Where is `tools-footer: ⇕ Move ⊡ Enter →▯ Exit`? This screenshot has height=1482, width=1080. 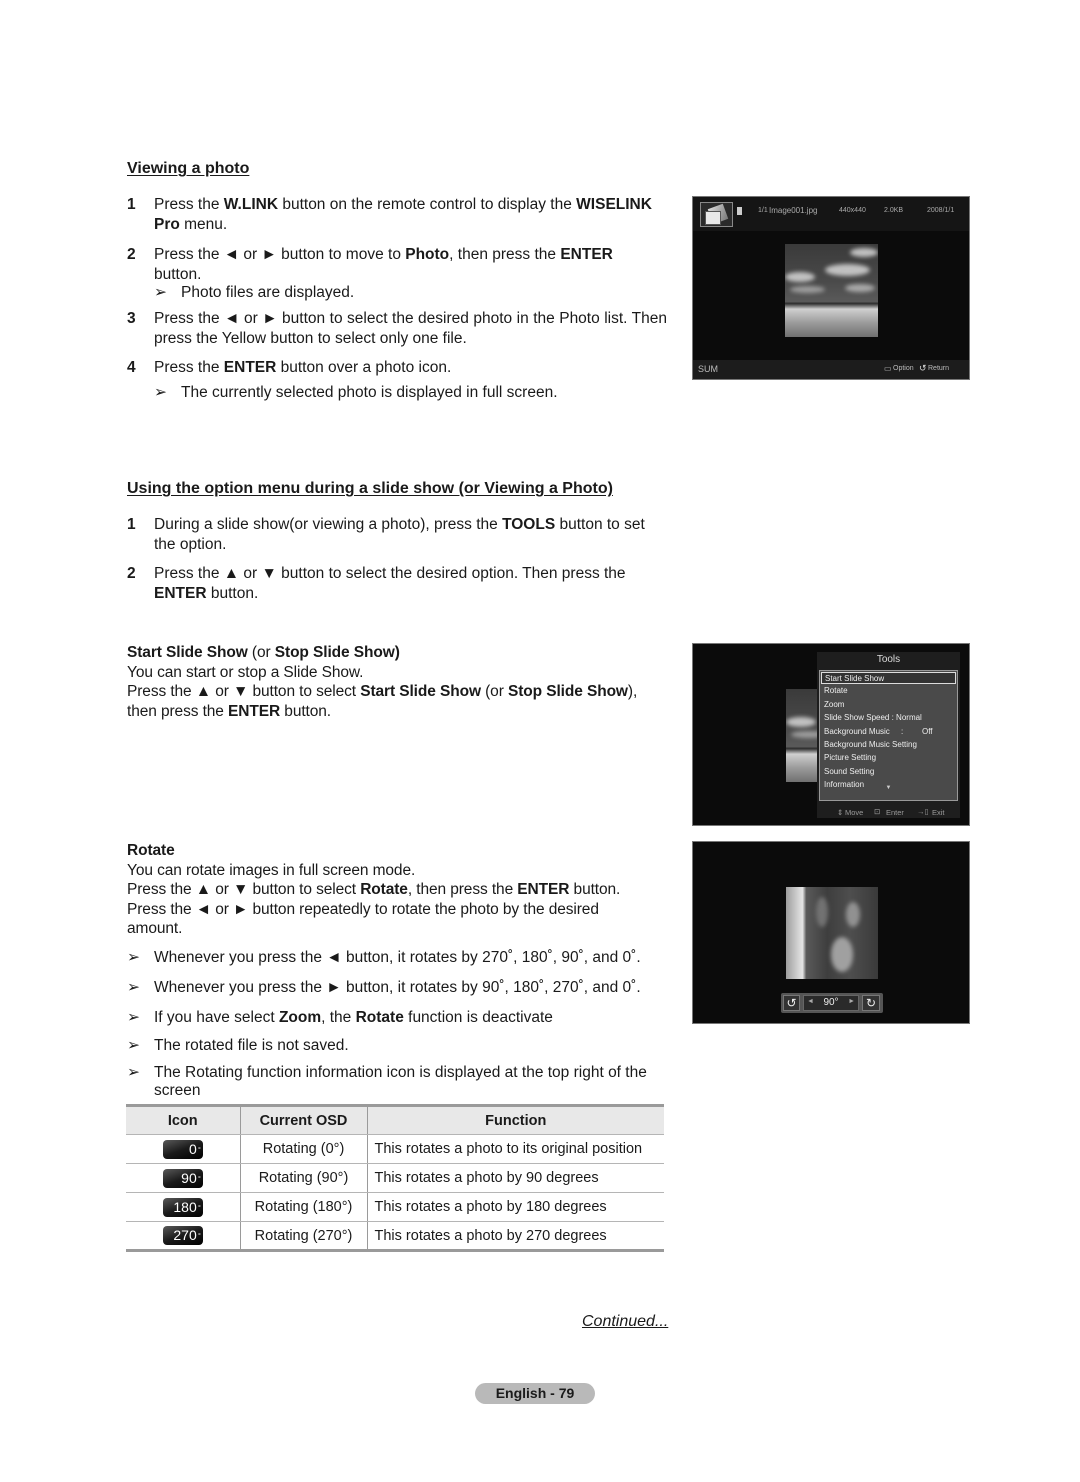
tools-footer: ⇕ Move ⊡ Enter →▯ Exit is located at coordinates (888, 812).